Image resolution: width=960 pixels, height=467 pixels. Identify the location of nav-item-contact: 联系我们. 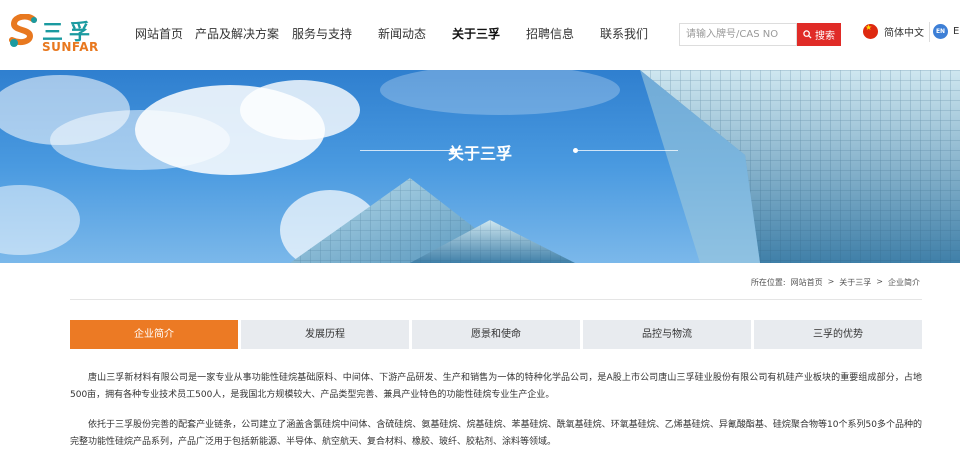
(624, 35).